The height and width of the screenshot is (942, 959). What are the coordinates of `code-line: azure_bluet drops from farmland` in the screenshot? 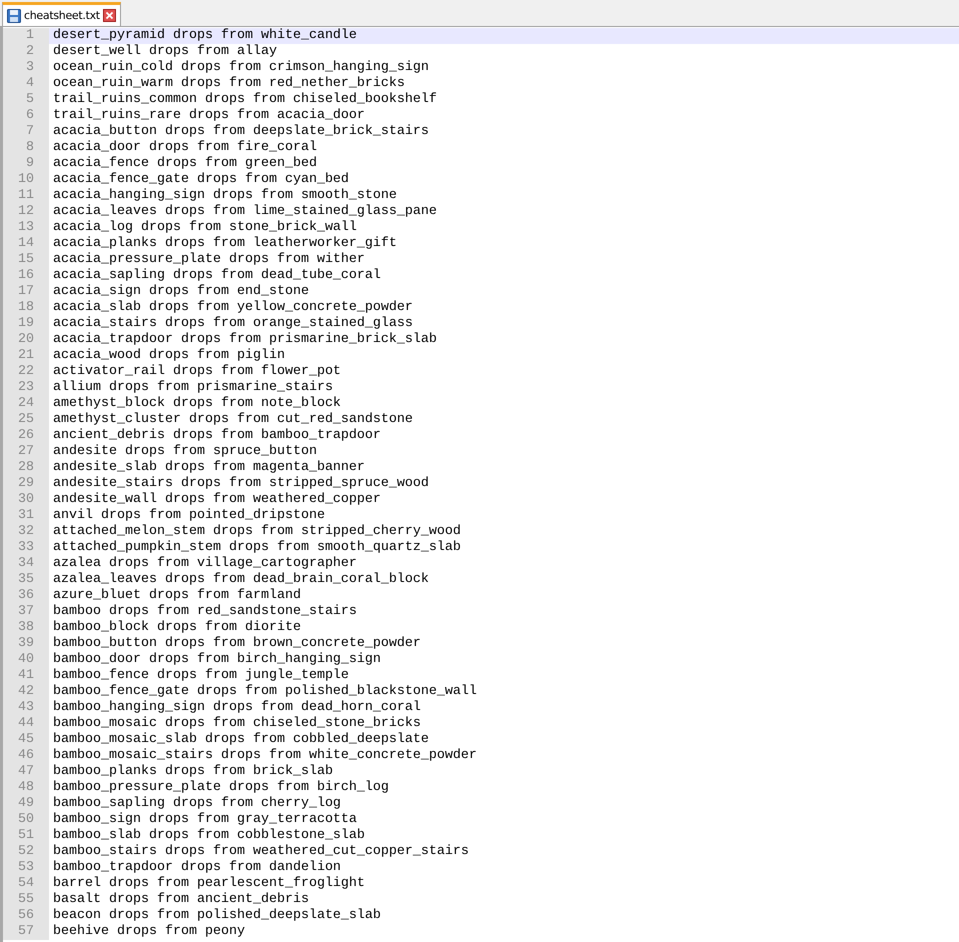 It's located at (177, 596).